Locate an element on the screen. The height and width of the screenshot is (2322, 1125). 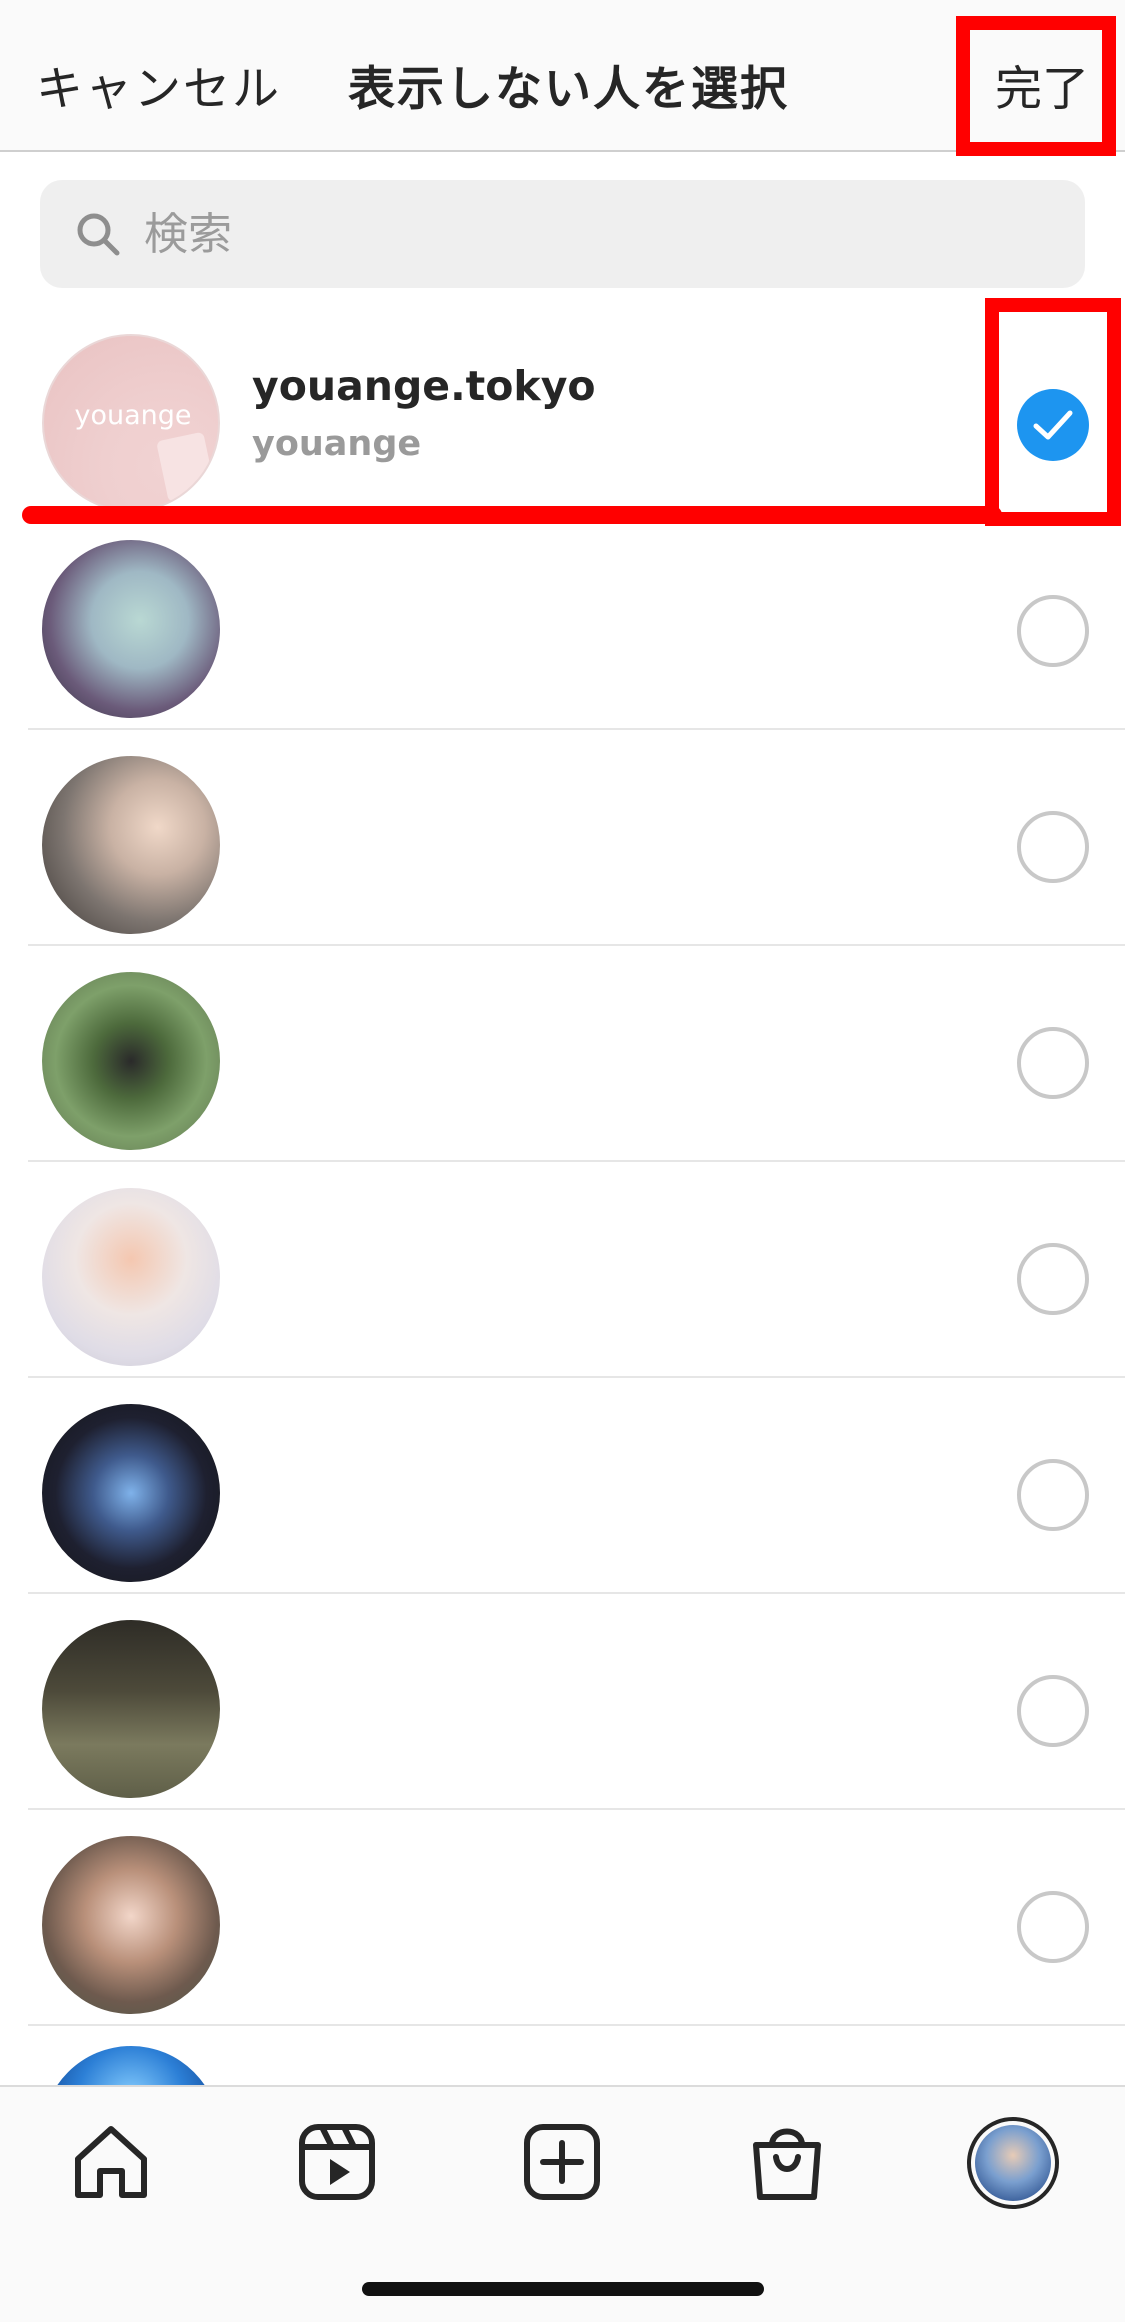
search-bar is located at coordinates (562, 234).